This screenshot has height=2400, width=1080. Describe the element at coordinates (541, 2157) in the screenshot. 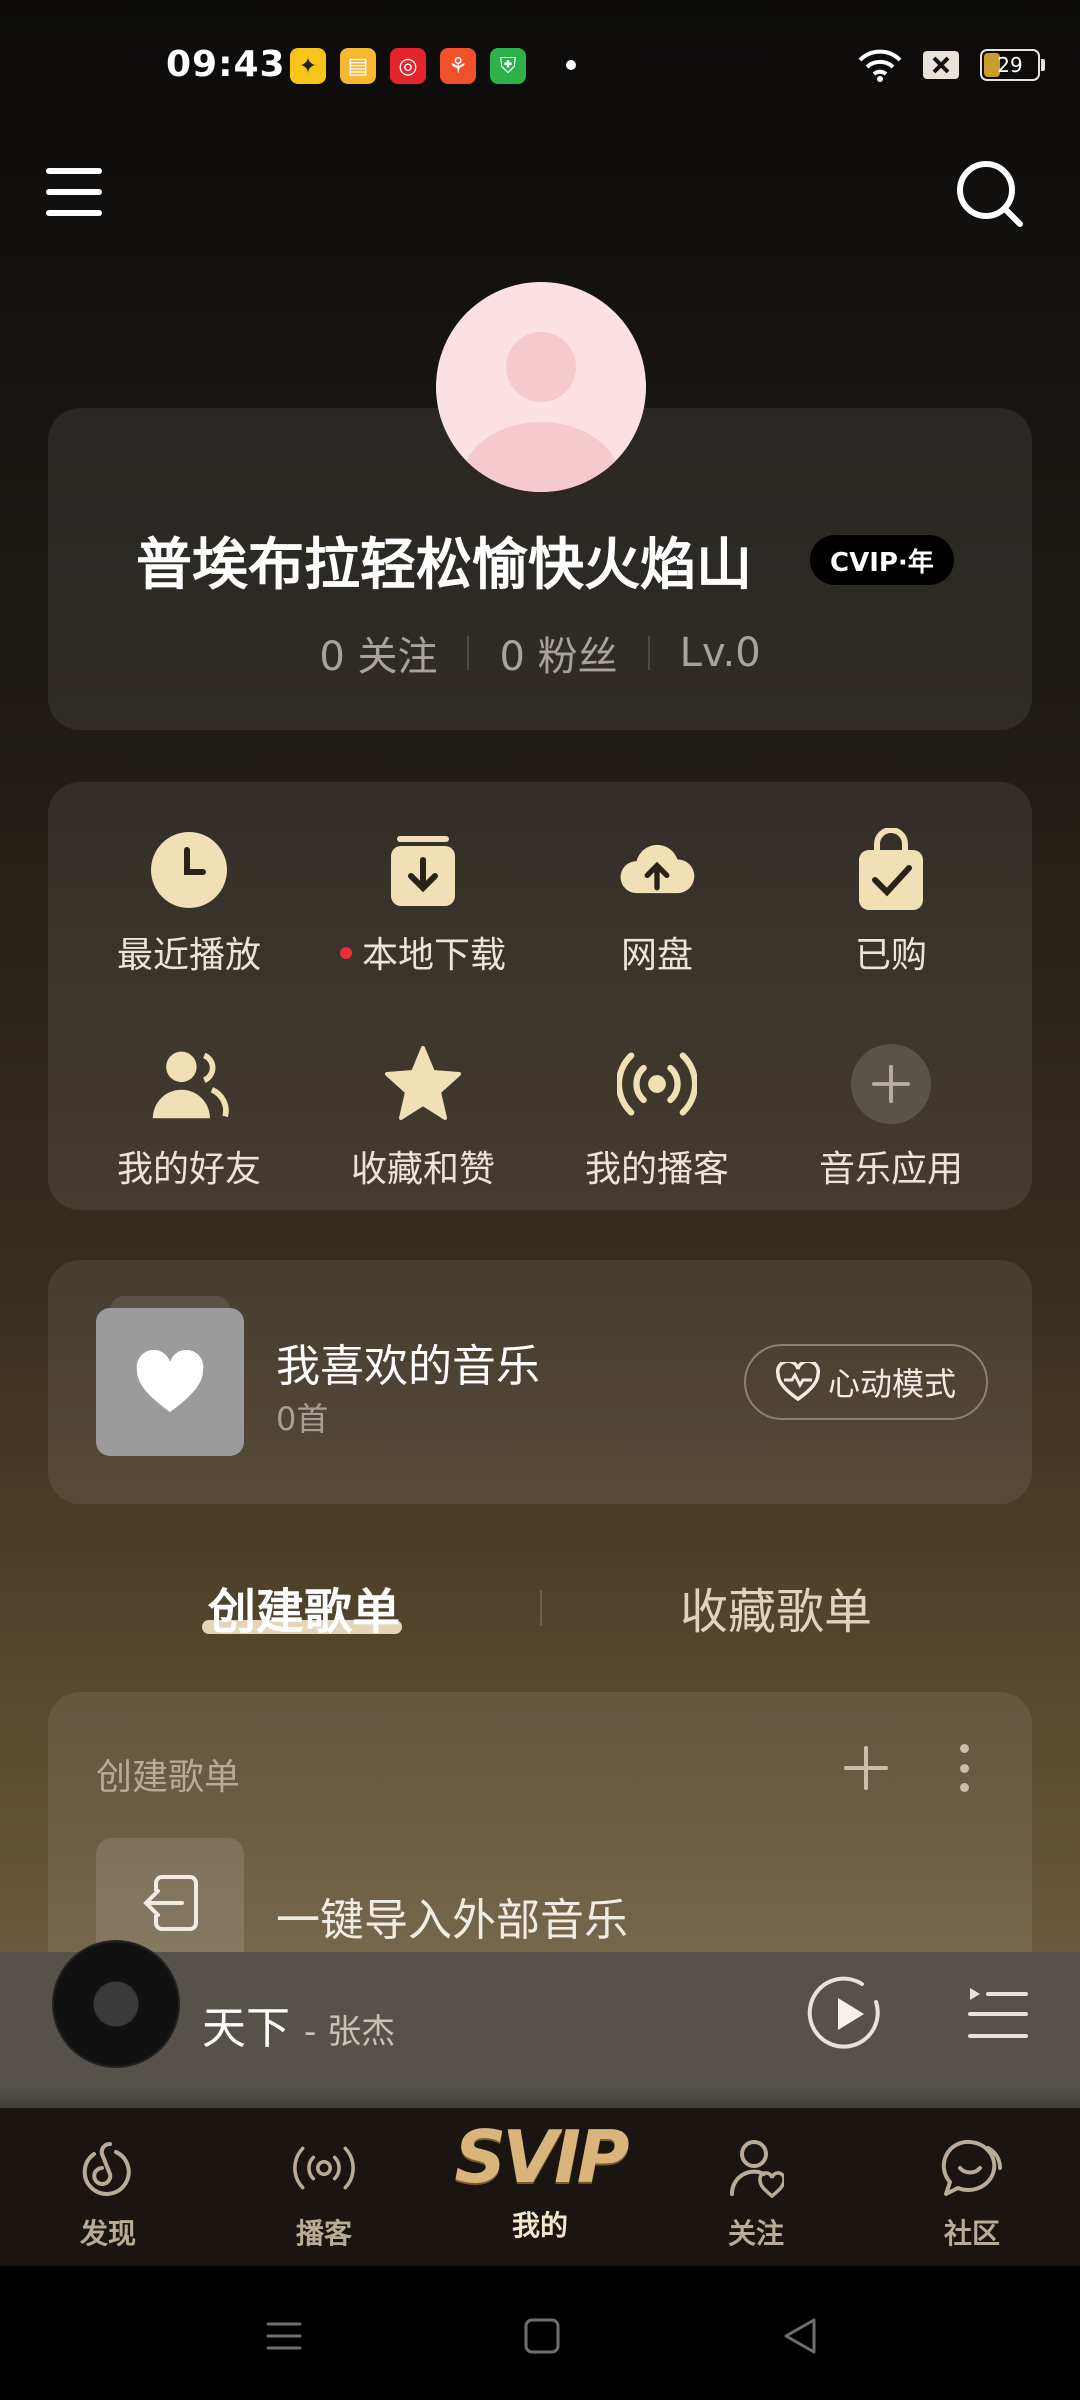

I see `svip-logo: SVIP` at that location.